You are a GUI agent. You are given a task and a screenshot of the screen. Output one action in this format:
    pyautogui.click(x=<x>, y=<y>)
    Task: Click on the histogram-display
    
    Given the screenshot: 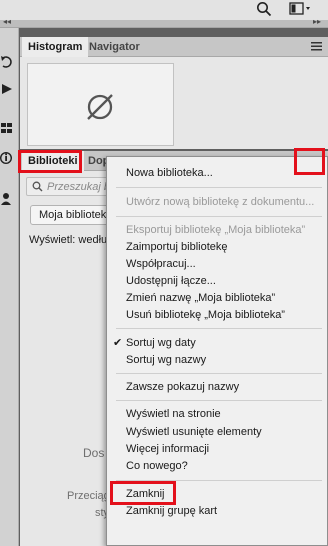 What is the action you would take?
    pyautogui.click(x=100, y=104)
    